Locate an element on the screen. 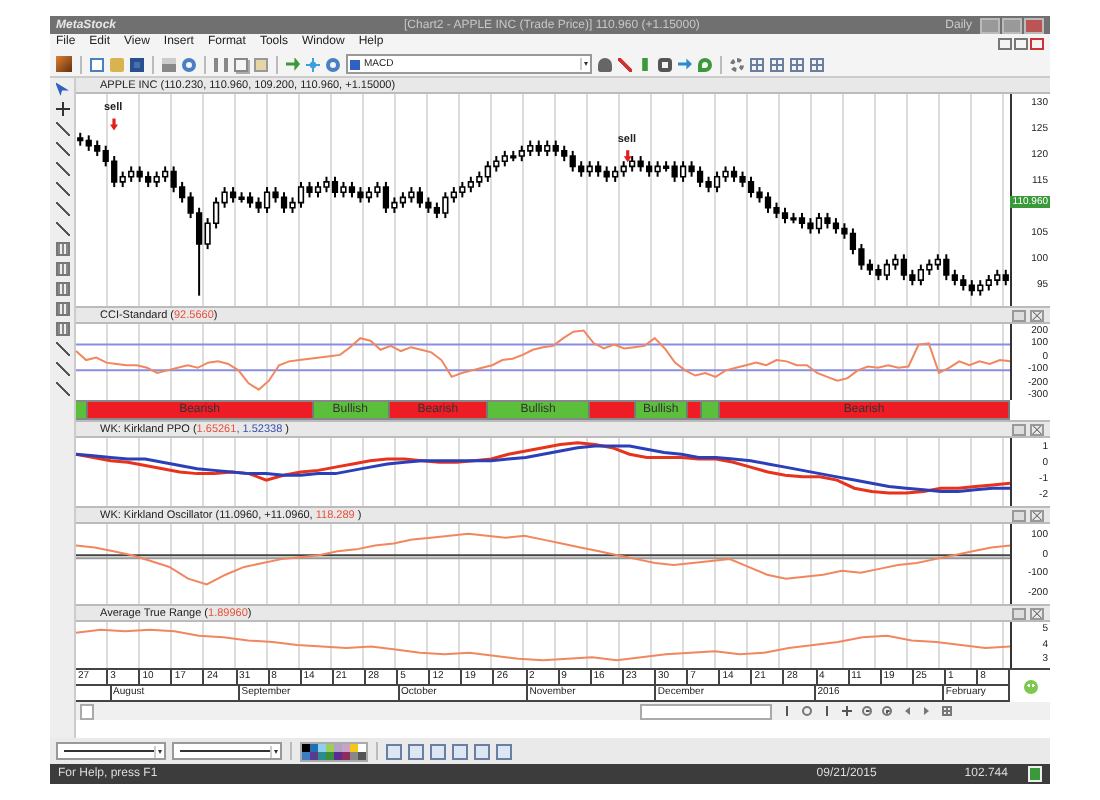 The width and height of the screenshot is (1100, 800). app-logo-icon is located at coordinates (64, 64).